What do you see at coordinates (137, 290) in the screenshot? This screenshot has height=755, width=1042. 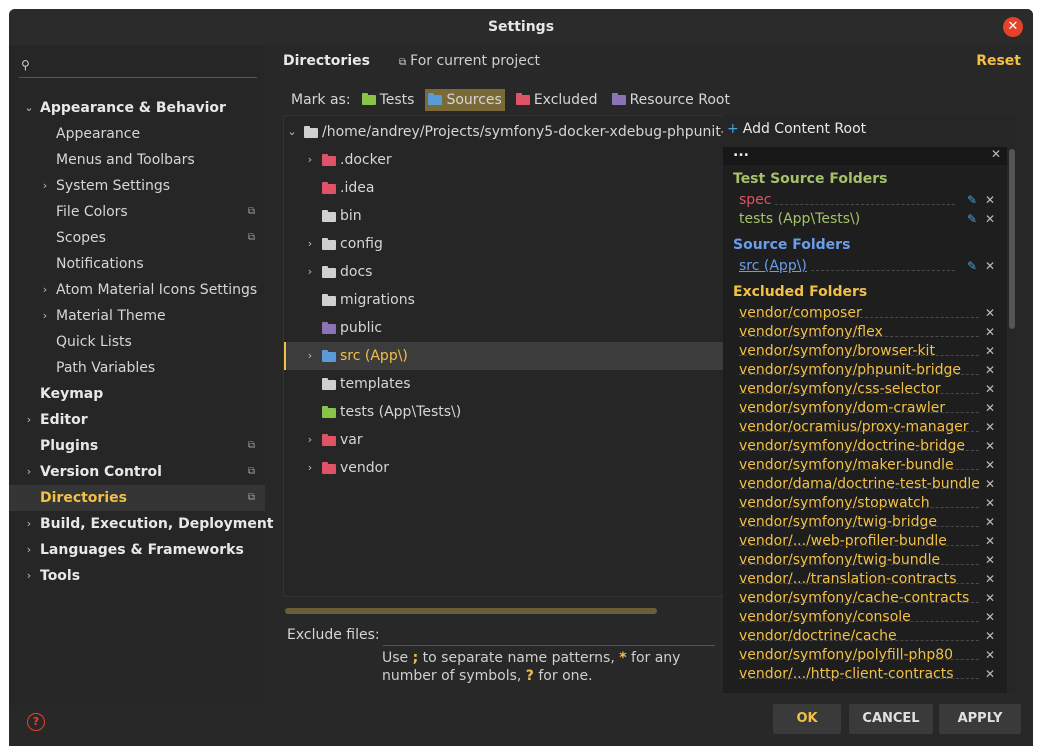 I see `nav-atom-material-icons: › Atom Material Icons Settings` at bounding box center [137, 290].